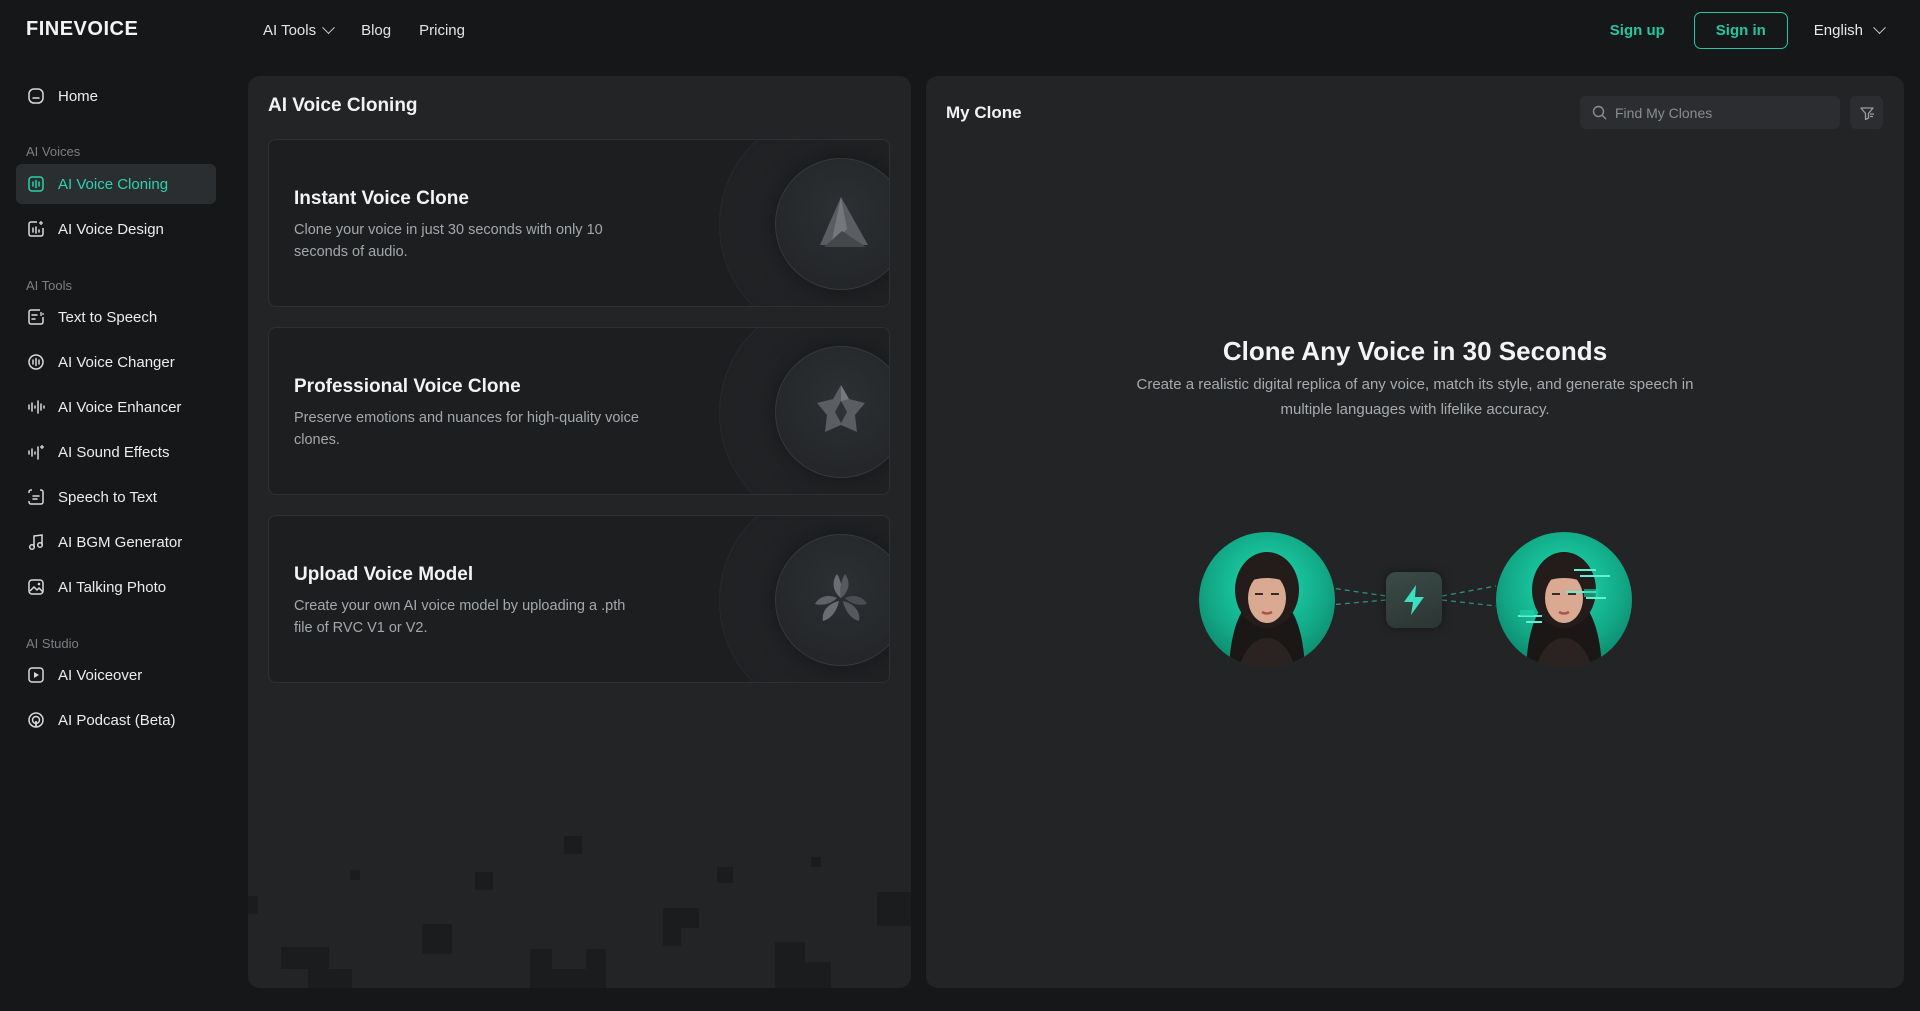  I want to click on card-title: Instant Voice Clone, so click(381, 198).